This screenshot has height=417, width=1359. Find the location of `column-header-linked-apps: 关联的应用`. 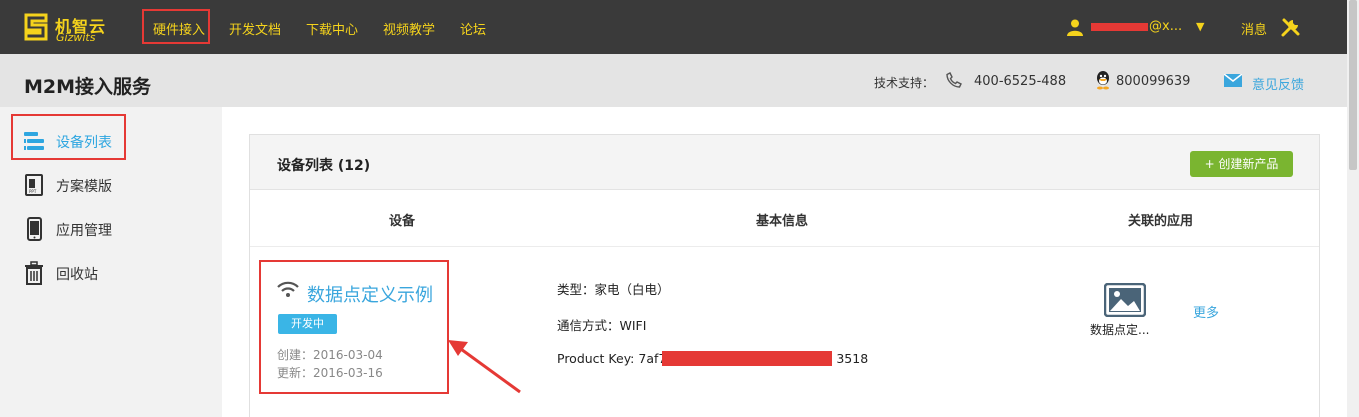

column-header-linked-apps: 关联的应用 is located at coordinates (1161, 221).